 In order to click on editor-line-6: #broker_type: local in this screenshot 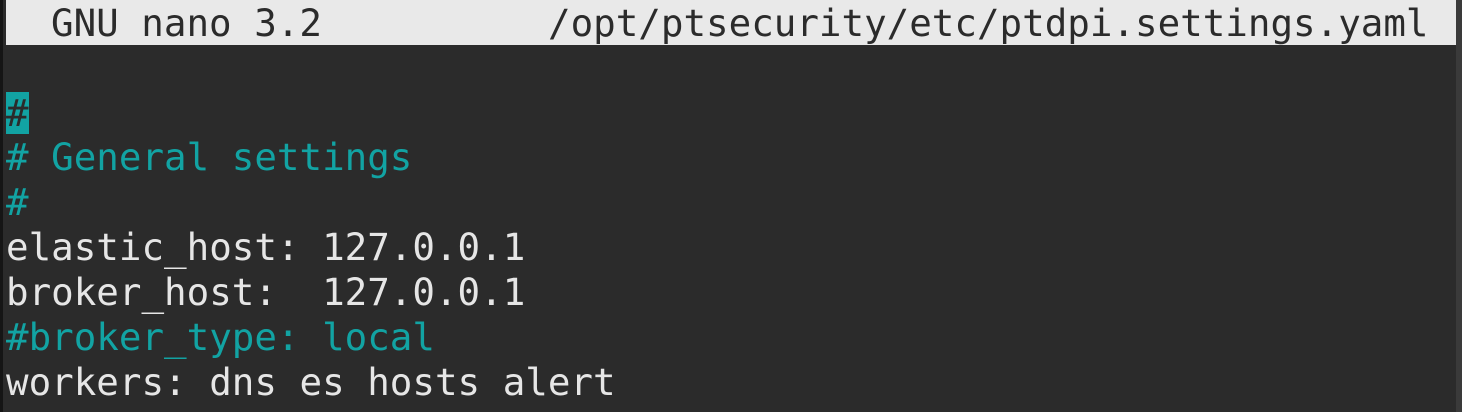, I will do `click(726, 337)`.